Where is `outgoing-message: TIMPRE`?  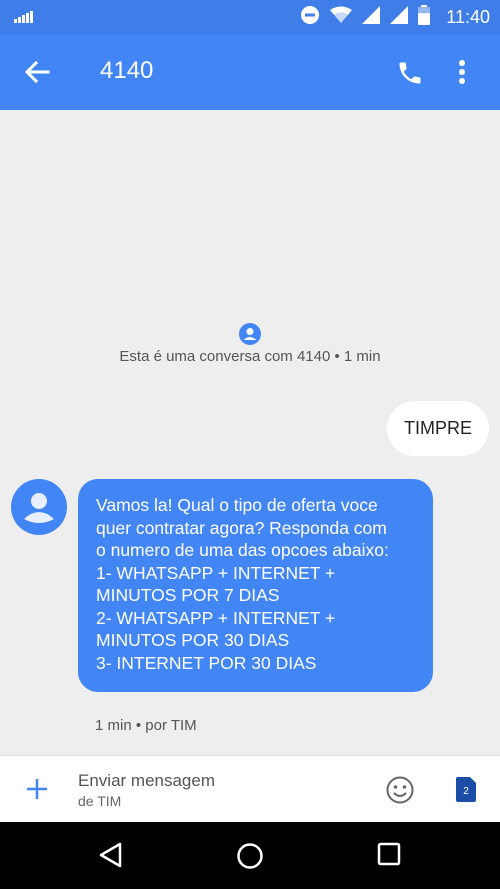
outgoing-message: TIMPRE is located at coordinates (437, 428).